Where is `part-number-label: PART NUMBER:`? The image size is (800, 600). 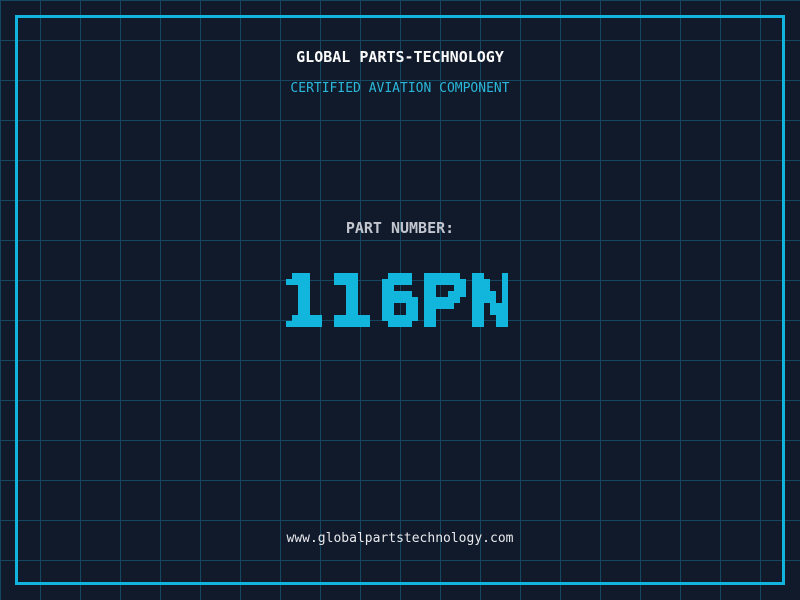 part-number-label: PART NUMBER: is located at coordinates (400, 228).